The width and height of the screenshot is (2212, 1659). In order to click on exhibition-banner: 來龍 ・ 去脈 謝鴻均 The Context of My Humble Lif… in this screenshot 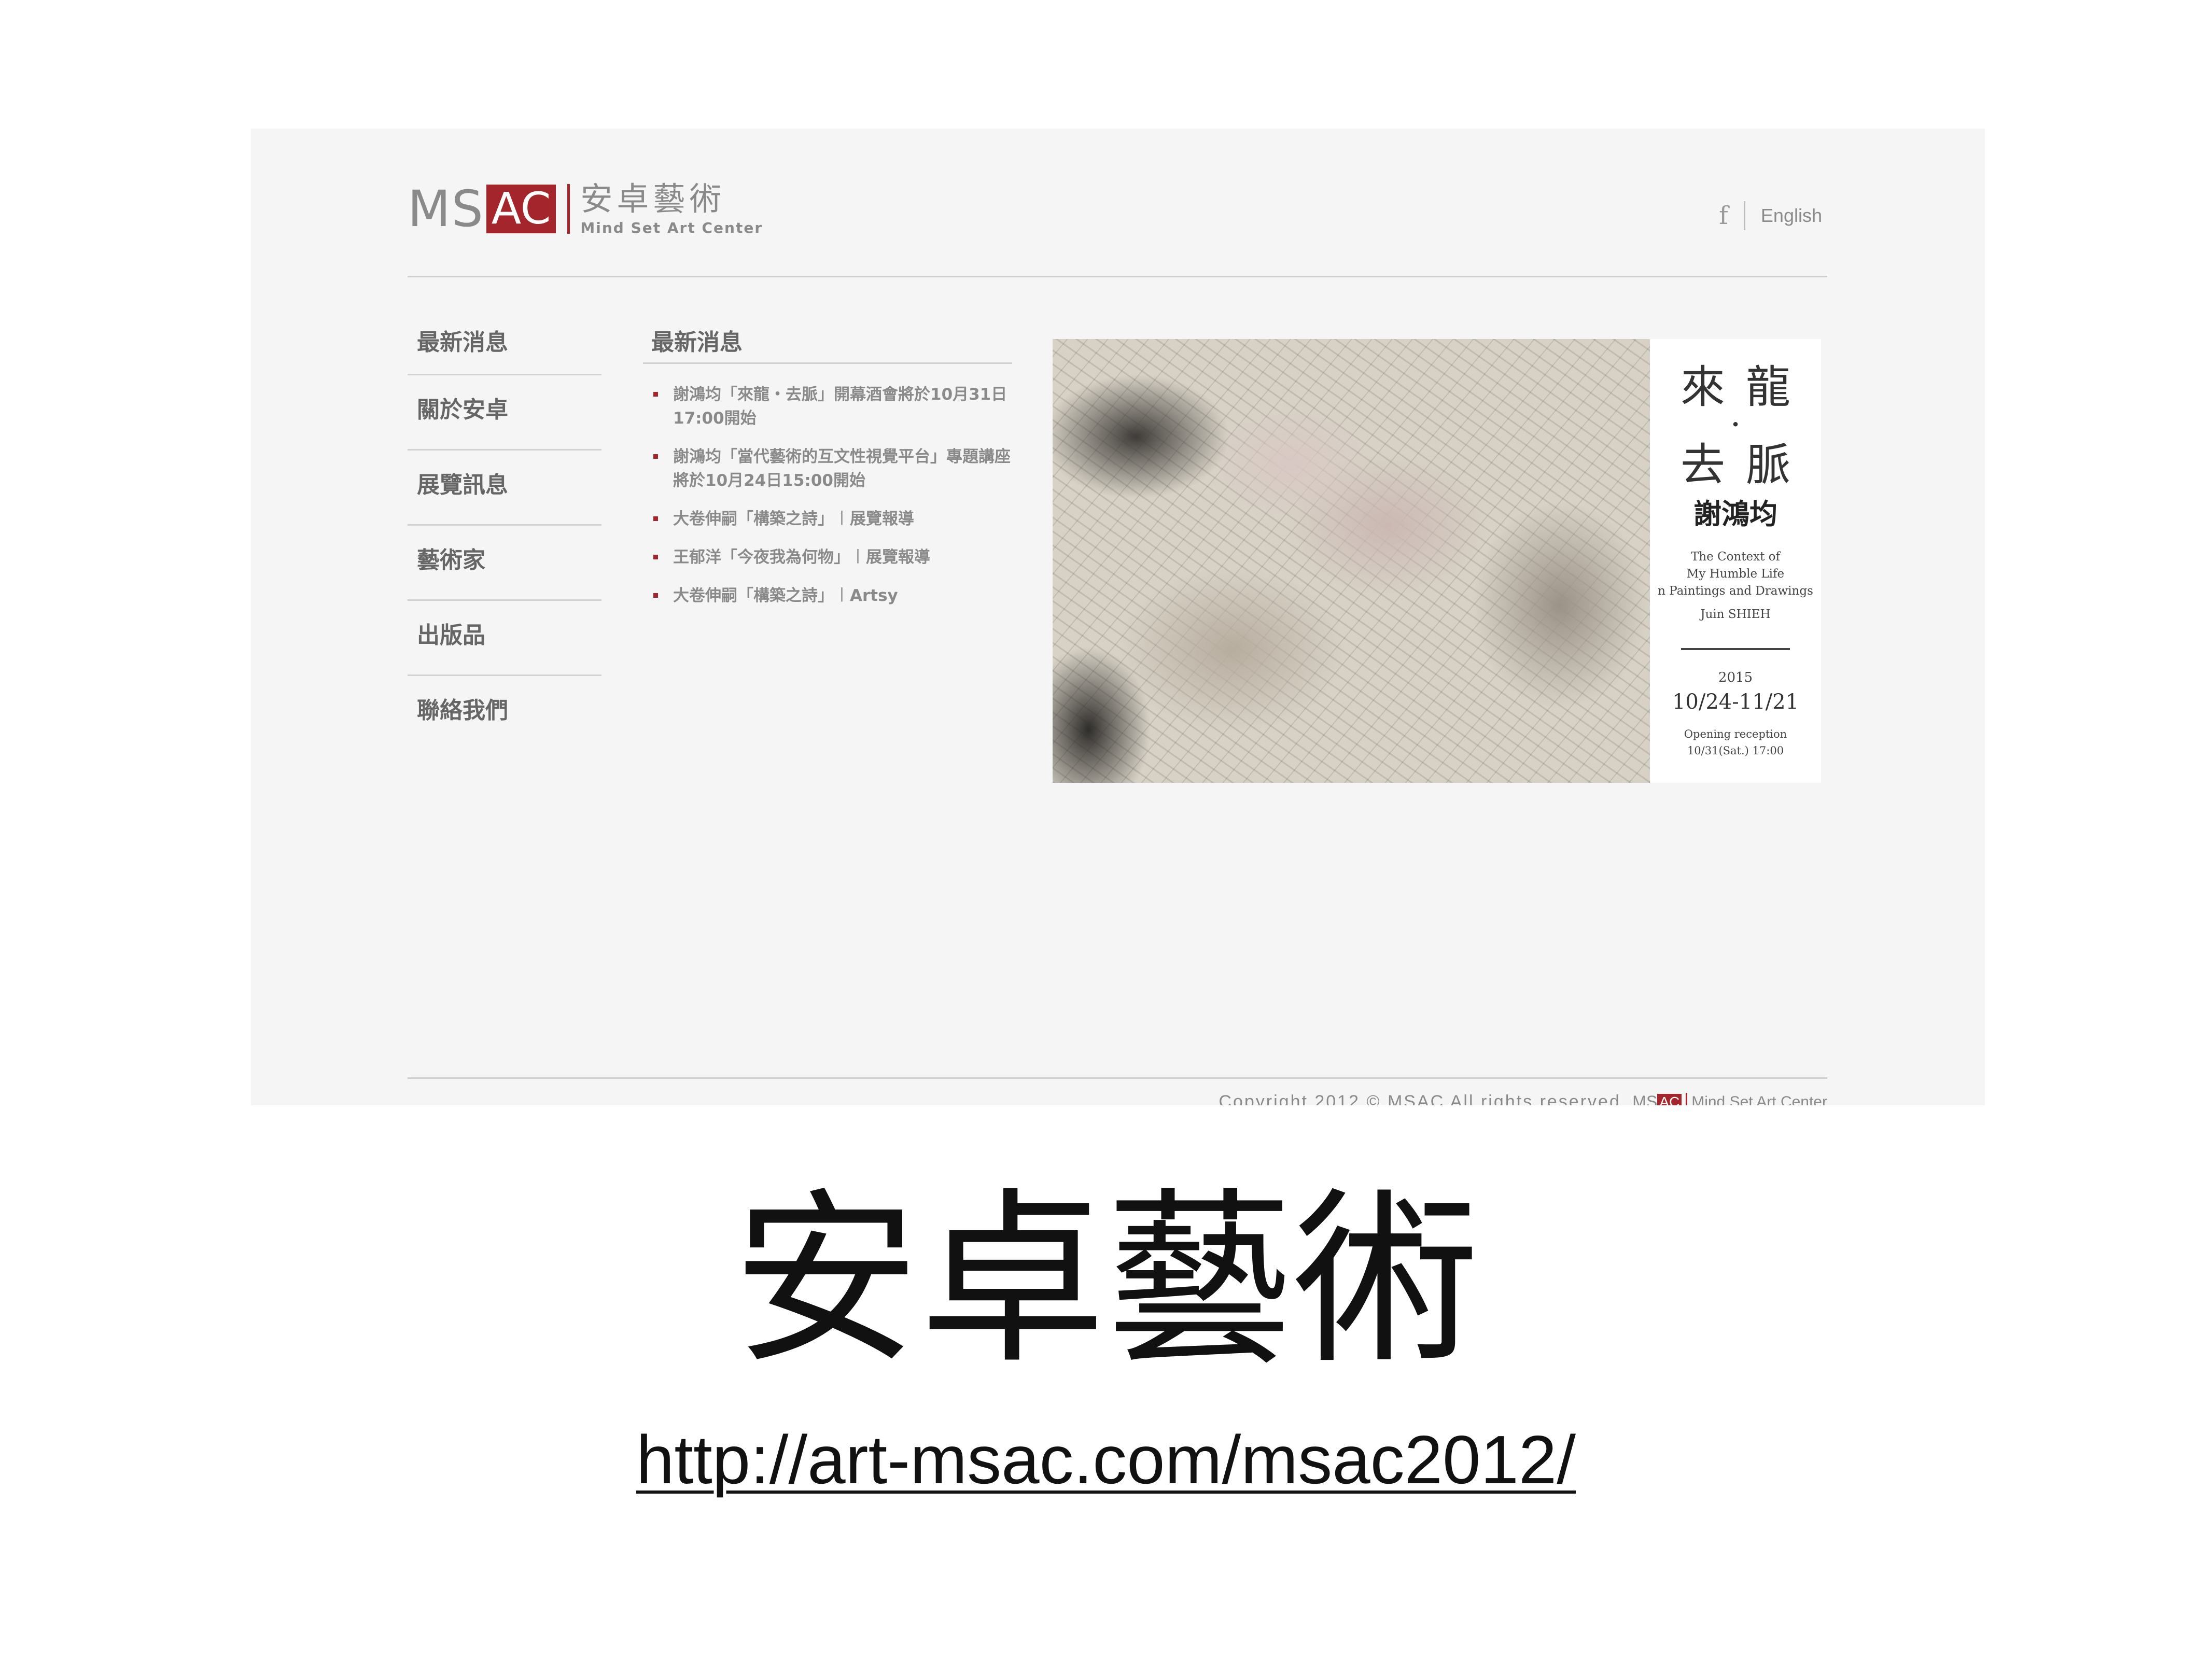, I will do `click(1437, 561)`.